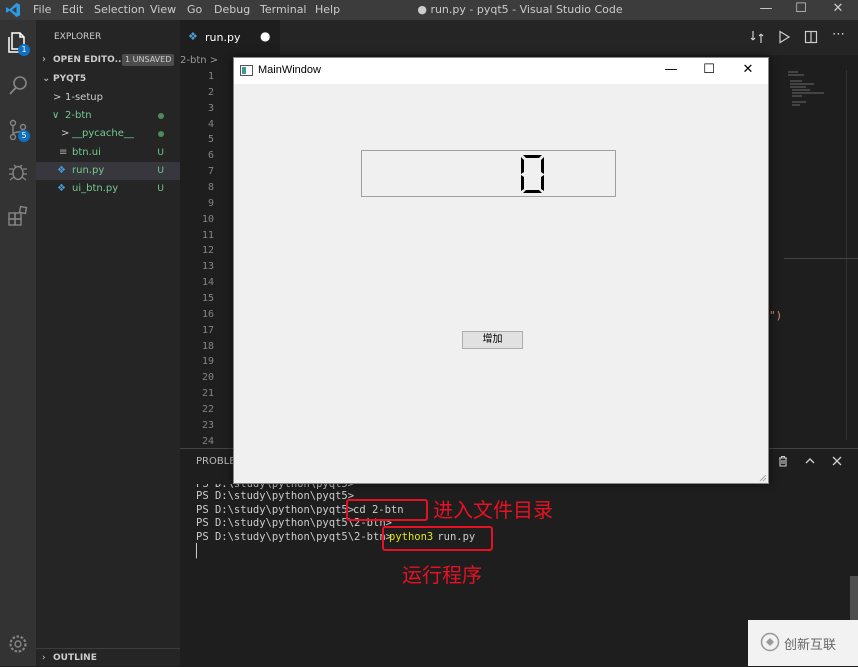  I want to click on explorer-header: EXPLORER, so click(78, 37).